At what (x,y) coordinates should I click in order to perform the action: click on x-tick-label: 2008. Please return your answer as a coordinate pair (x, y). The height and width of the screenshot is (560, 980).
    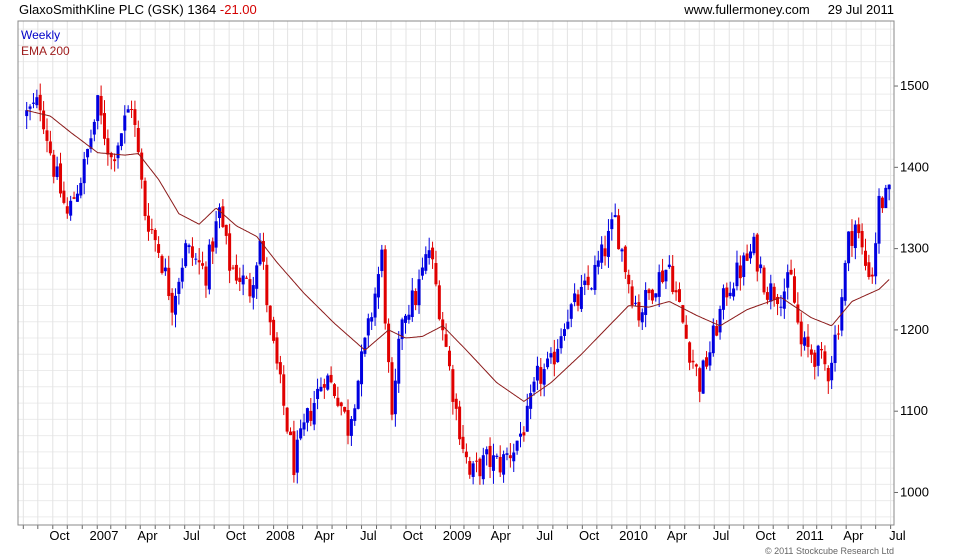
    Looking at the image, I should click on (280, 535).